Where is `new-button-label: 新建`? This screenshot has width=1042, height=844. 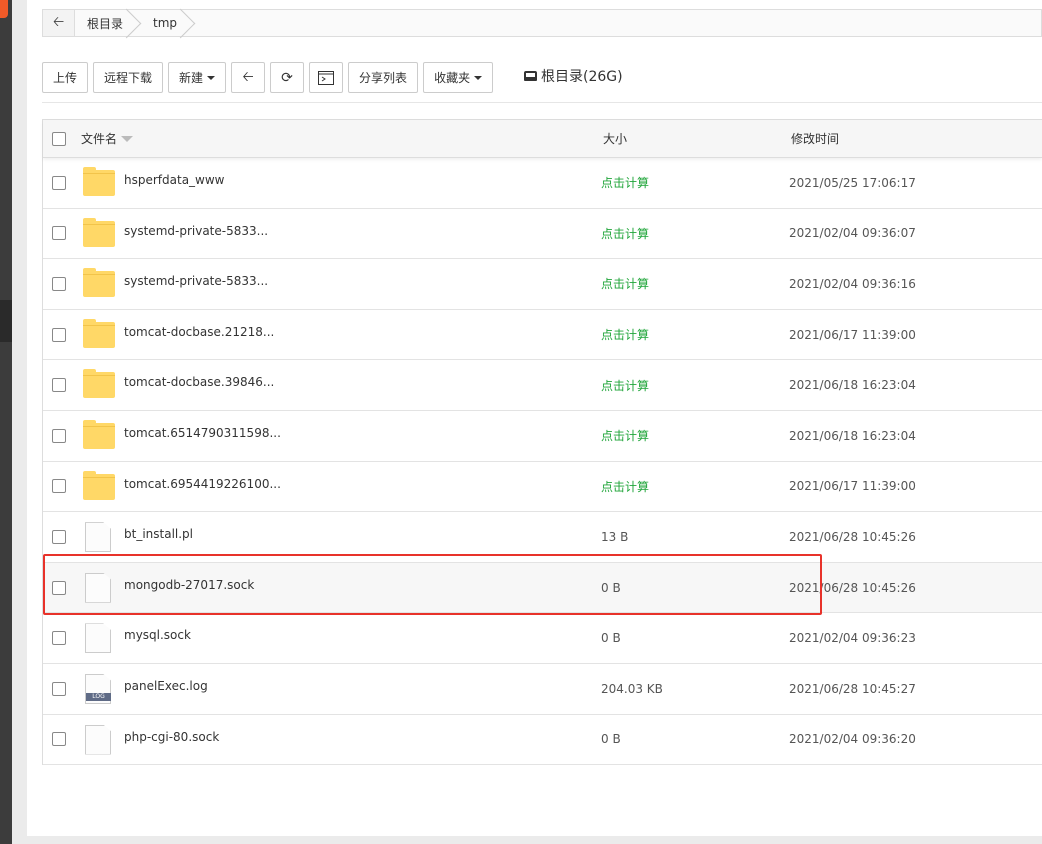 new-button-label: 新建 is located at coordinates (191, 78).